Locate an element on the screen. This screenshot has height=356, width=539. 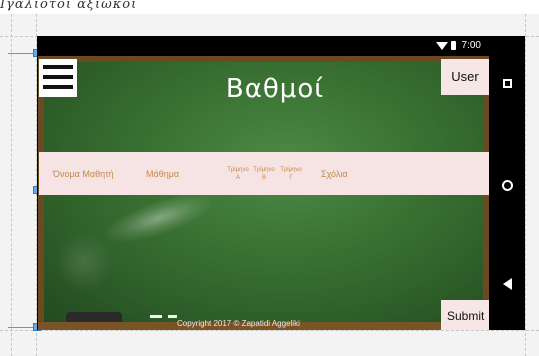
hamburger-menu-button is located at coordinates (58, 78).